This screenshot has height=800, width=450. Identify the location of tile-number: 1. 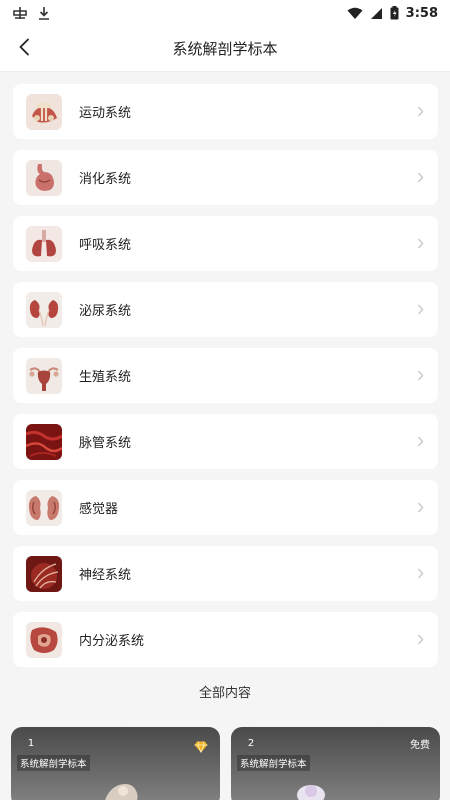
(31, 743).